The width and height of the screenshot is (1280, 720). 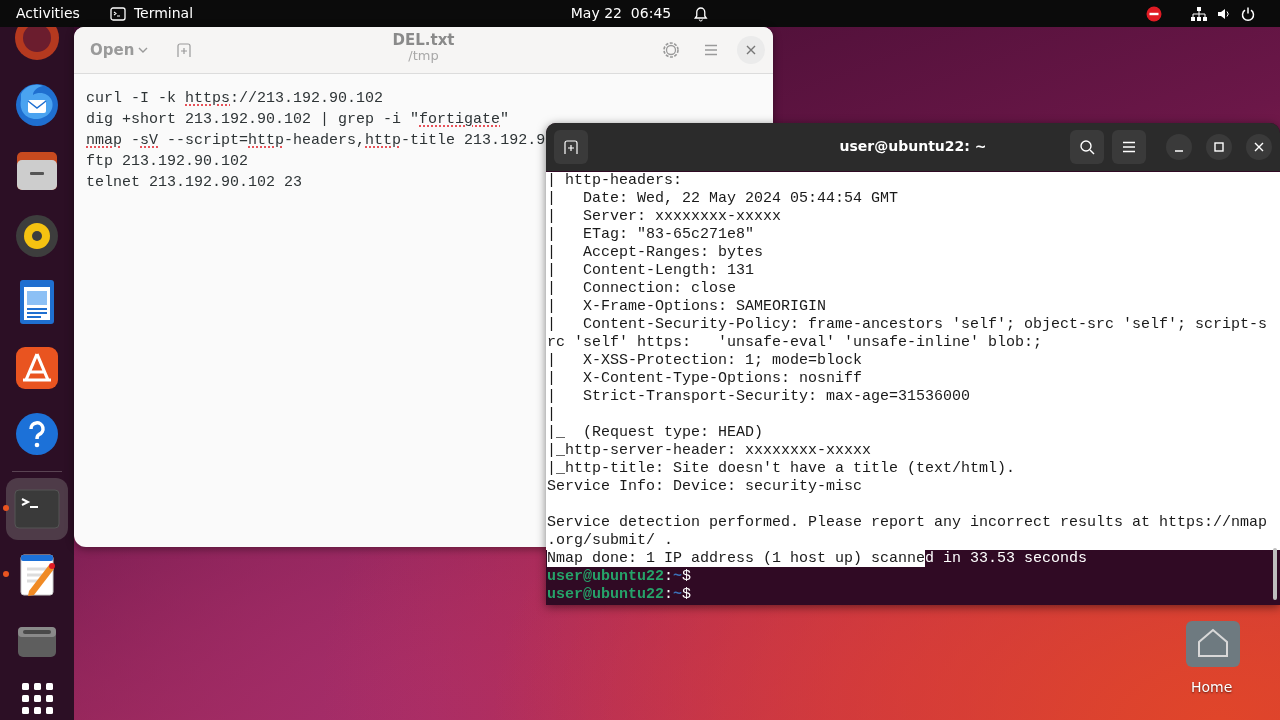 What do you see at coordinates (1179, 147) in the screenshot?
I see `minimize-button` at bounding box center [1179, 147].